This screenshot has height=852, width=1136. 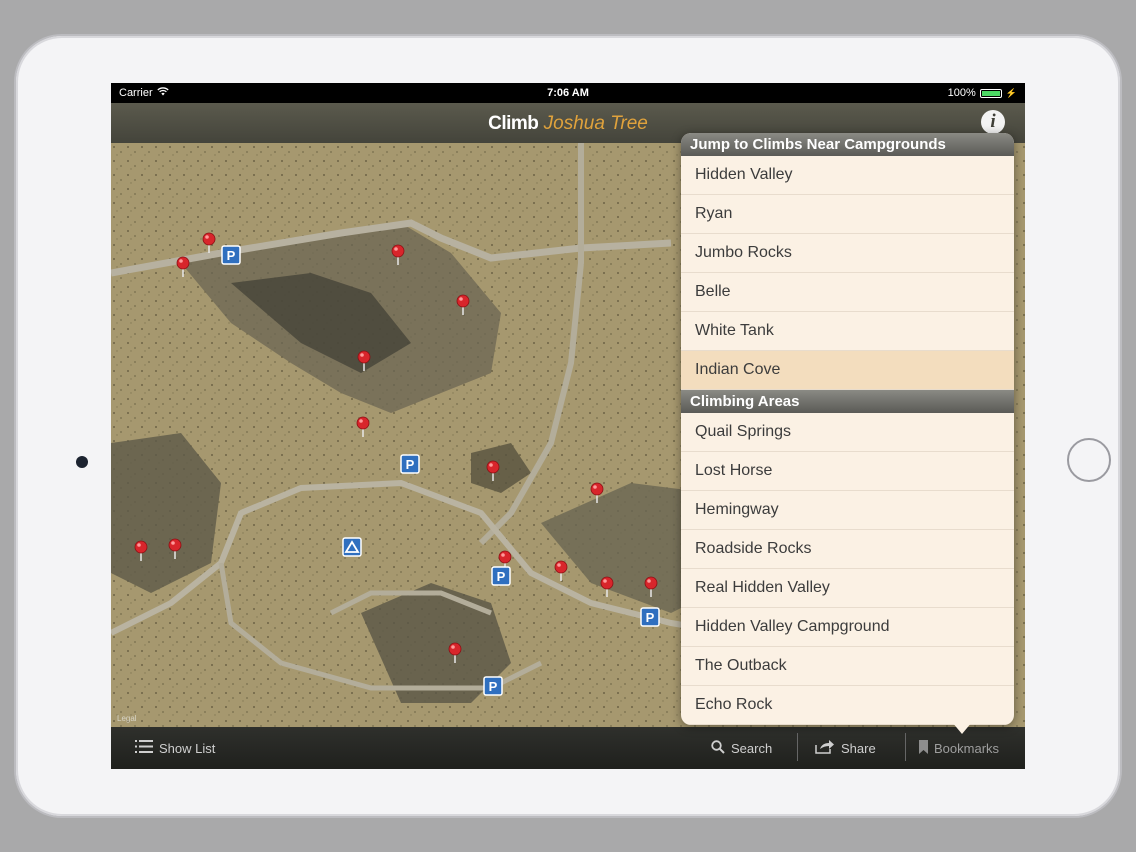 What do you see at coordinates (858, 748) in the screenshot?
I see `share-label: Share` at bounding box center [858, 748].